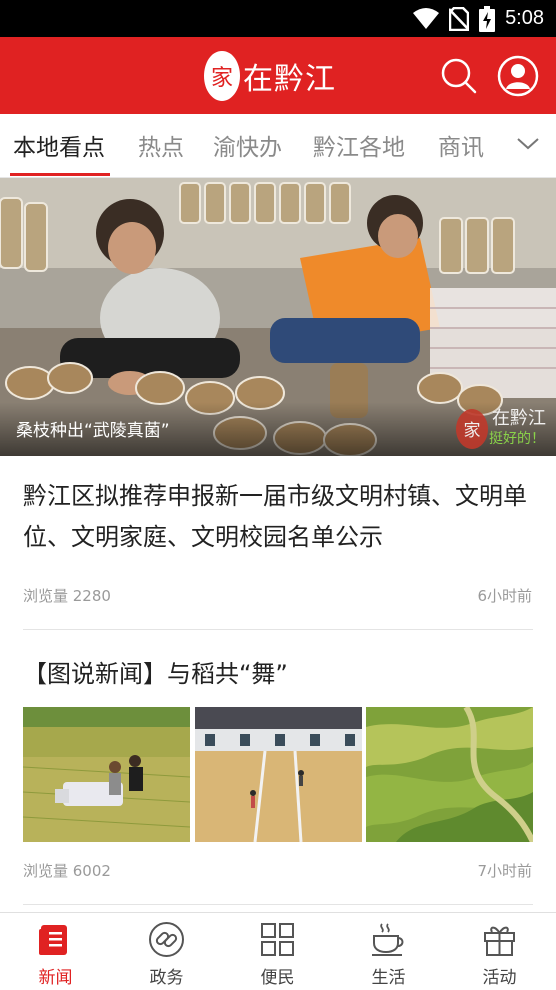  I want to click on news-icon, so click(53, 940).